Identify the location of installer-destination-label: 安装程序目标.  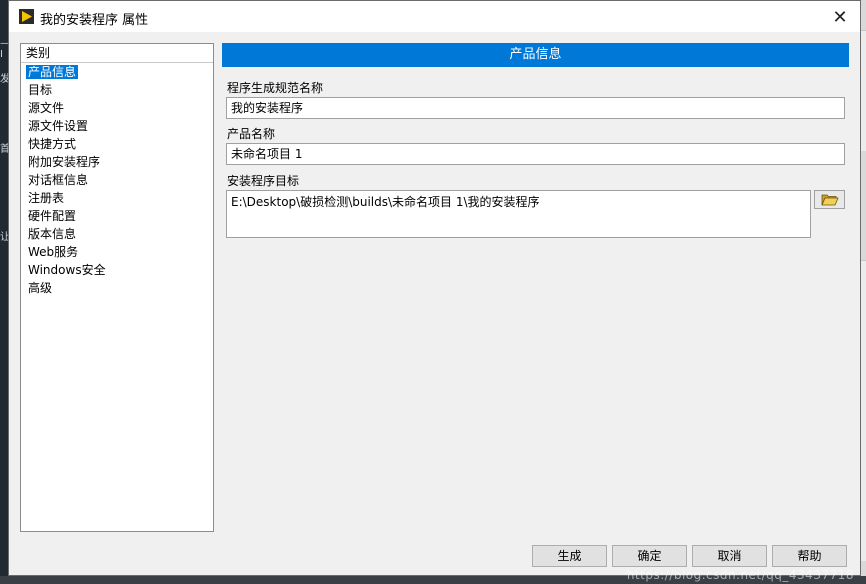
(263, 181).